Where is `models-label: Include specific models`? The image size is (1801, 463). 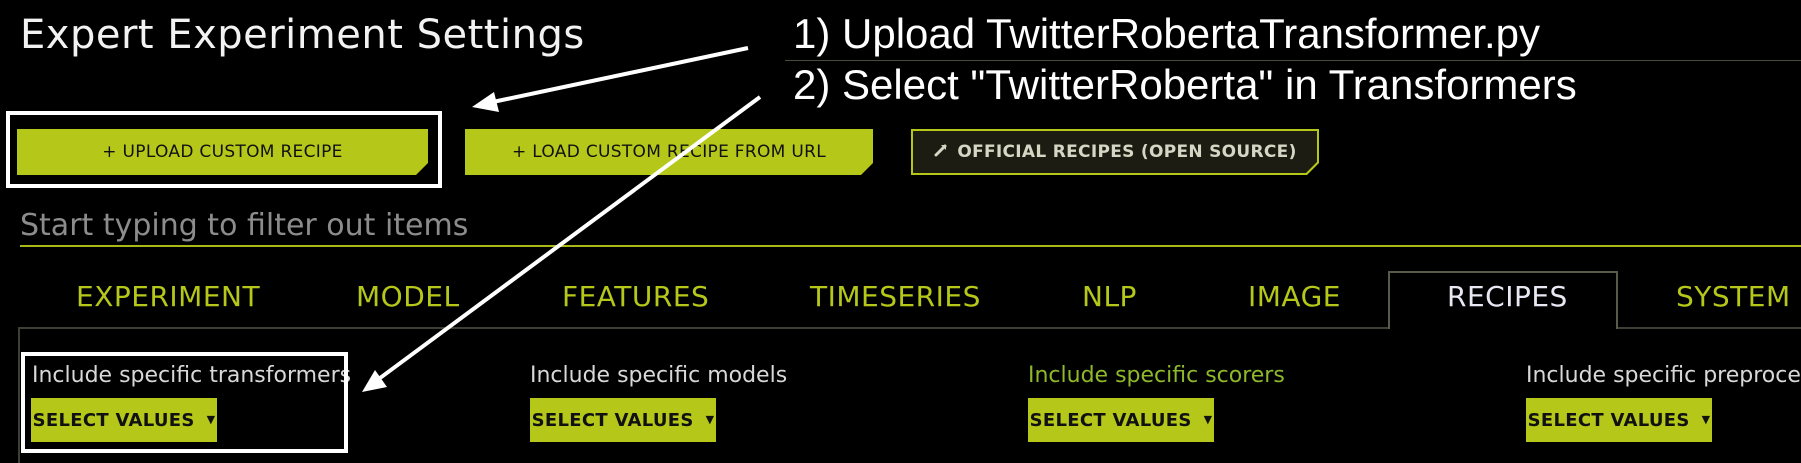 models-label: Include specific models is located at coordinates (659, 375).